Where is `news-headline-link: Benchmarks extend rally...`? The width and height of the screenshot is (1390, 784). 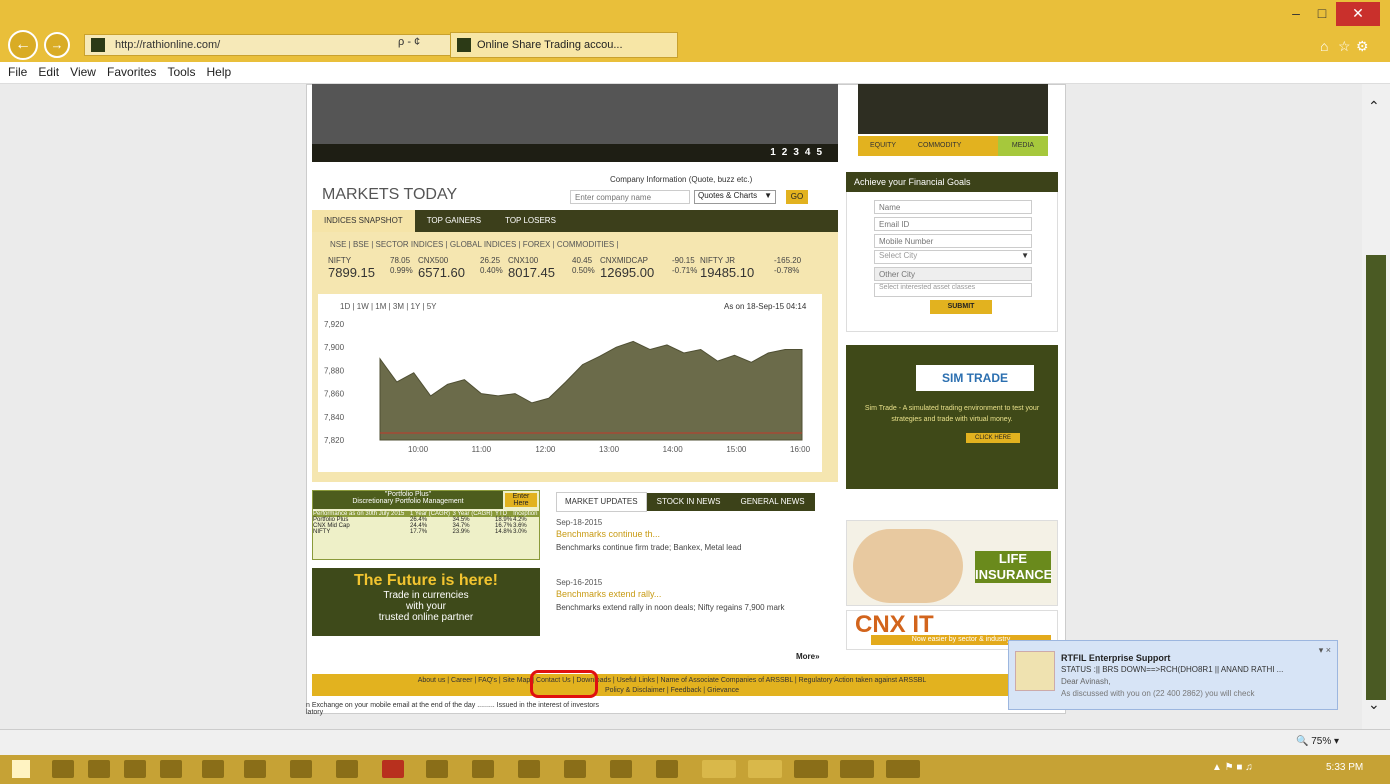 news-headline-link: Benchmarks extend rally... is located at coordinates (691, 594).